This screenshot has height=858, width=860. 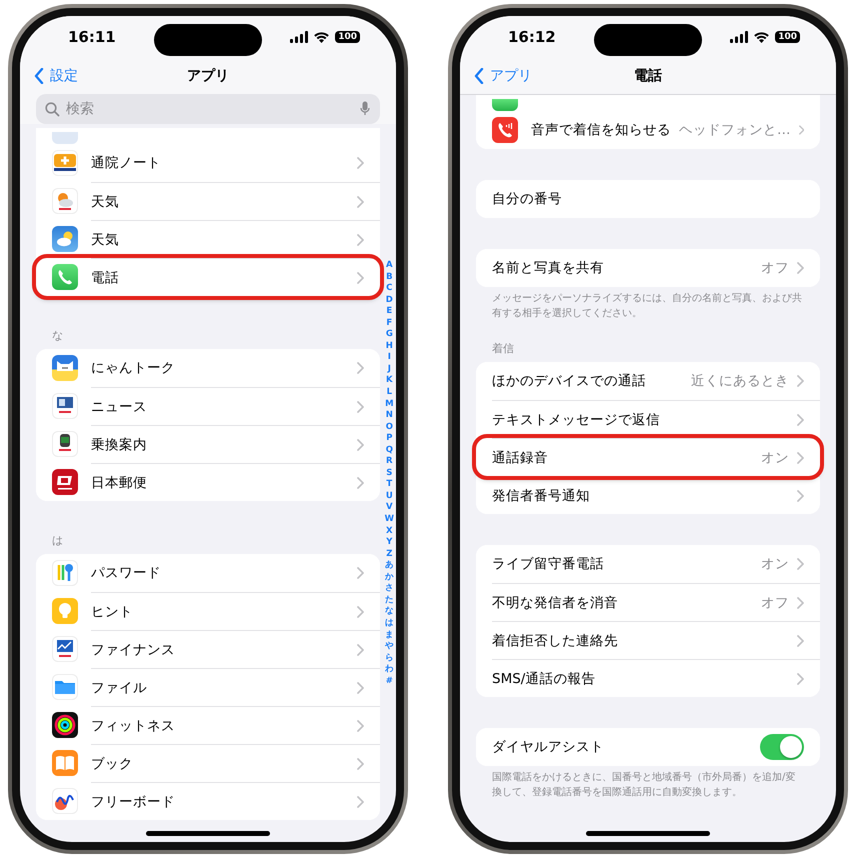 I want to click on settings-row: 電話, so click(x=208, y=277).